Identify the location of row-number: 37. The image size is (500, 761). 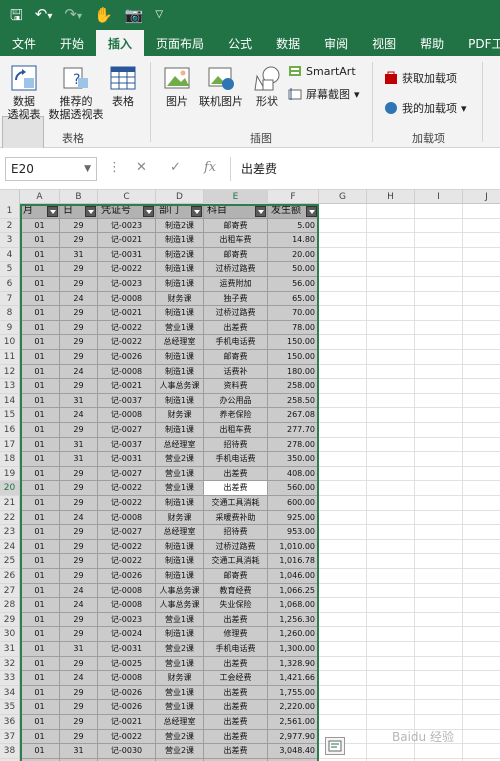
(10, 737).